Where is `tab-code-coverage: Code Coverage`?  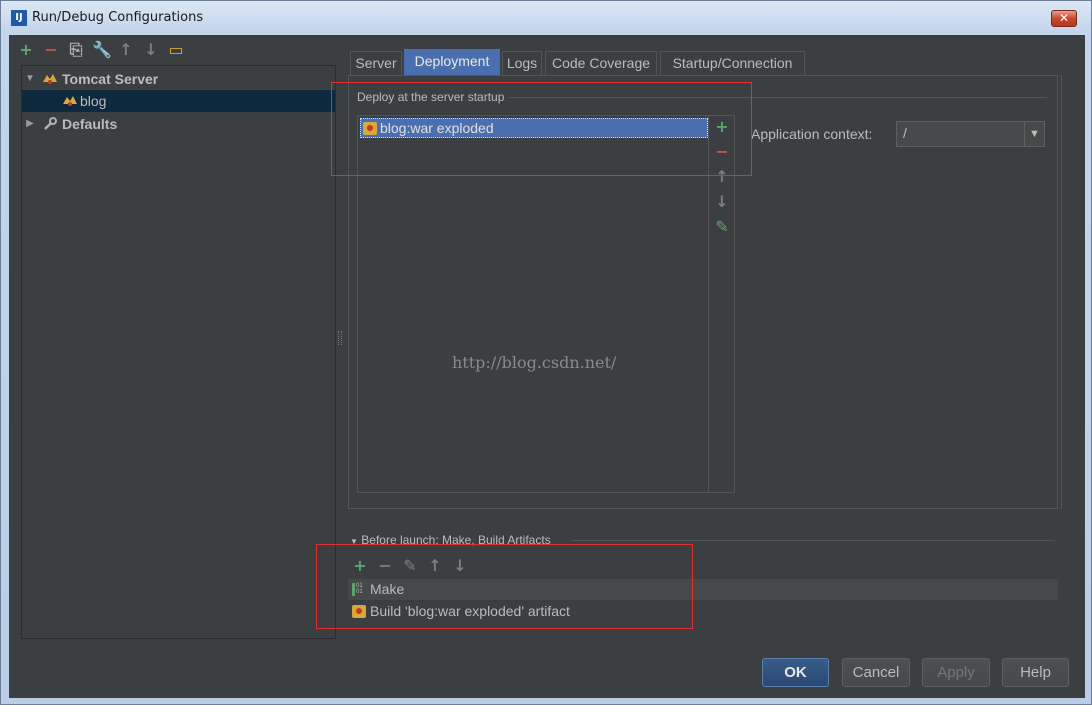 tab-code-coverage: Code Coverage is located at coordinates (601, 63).